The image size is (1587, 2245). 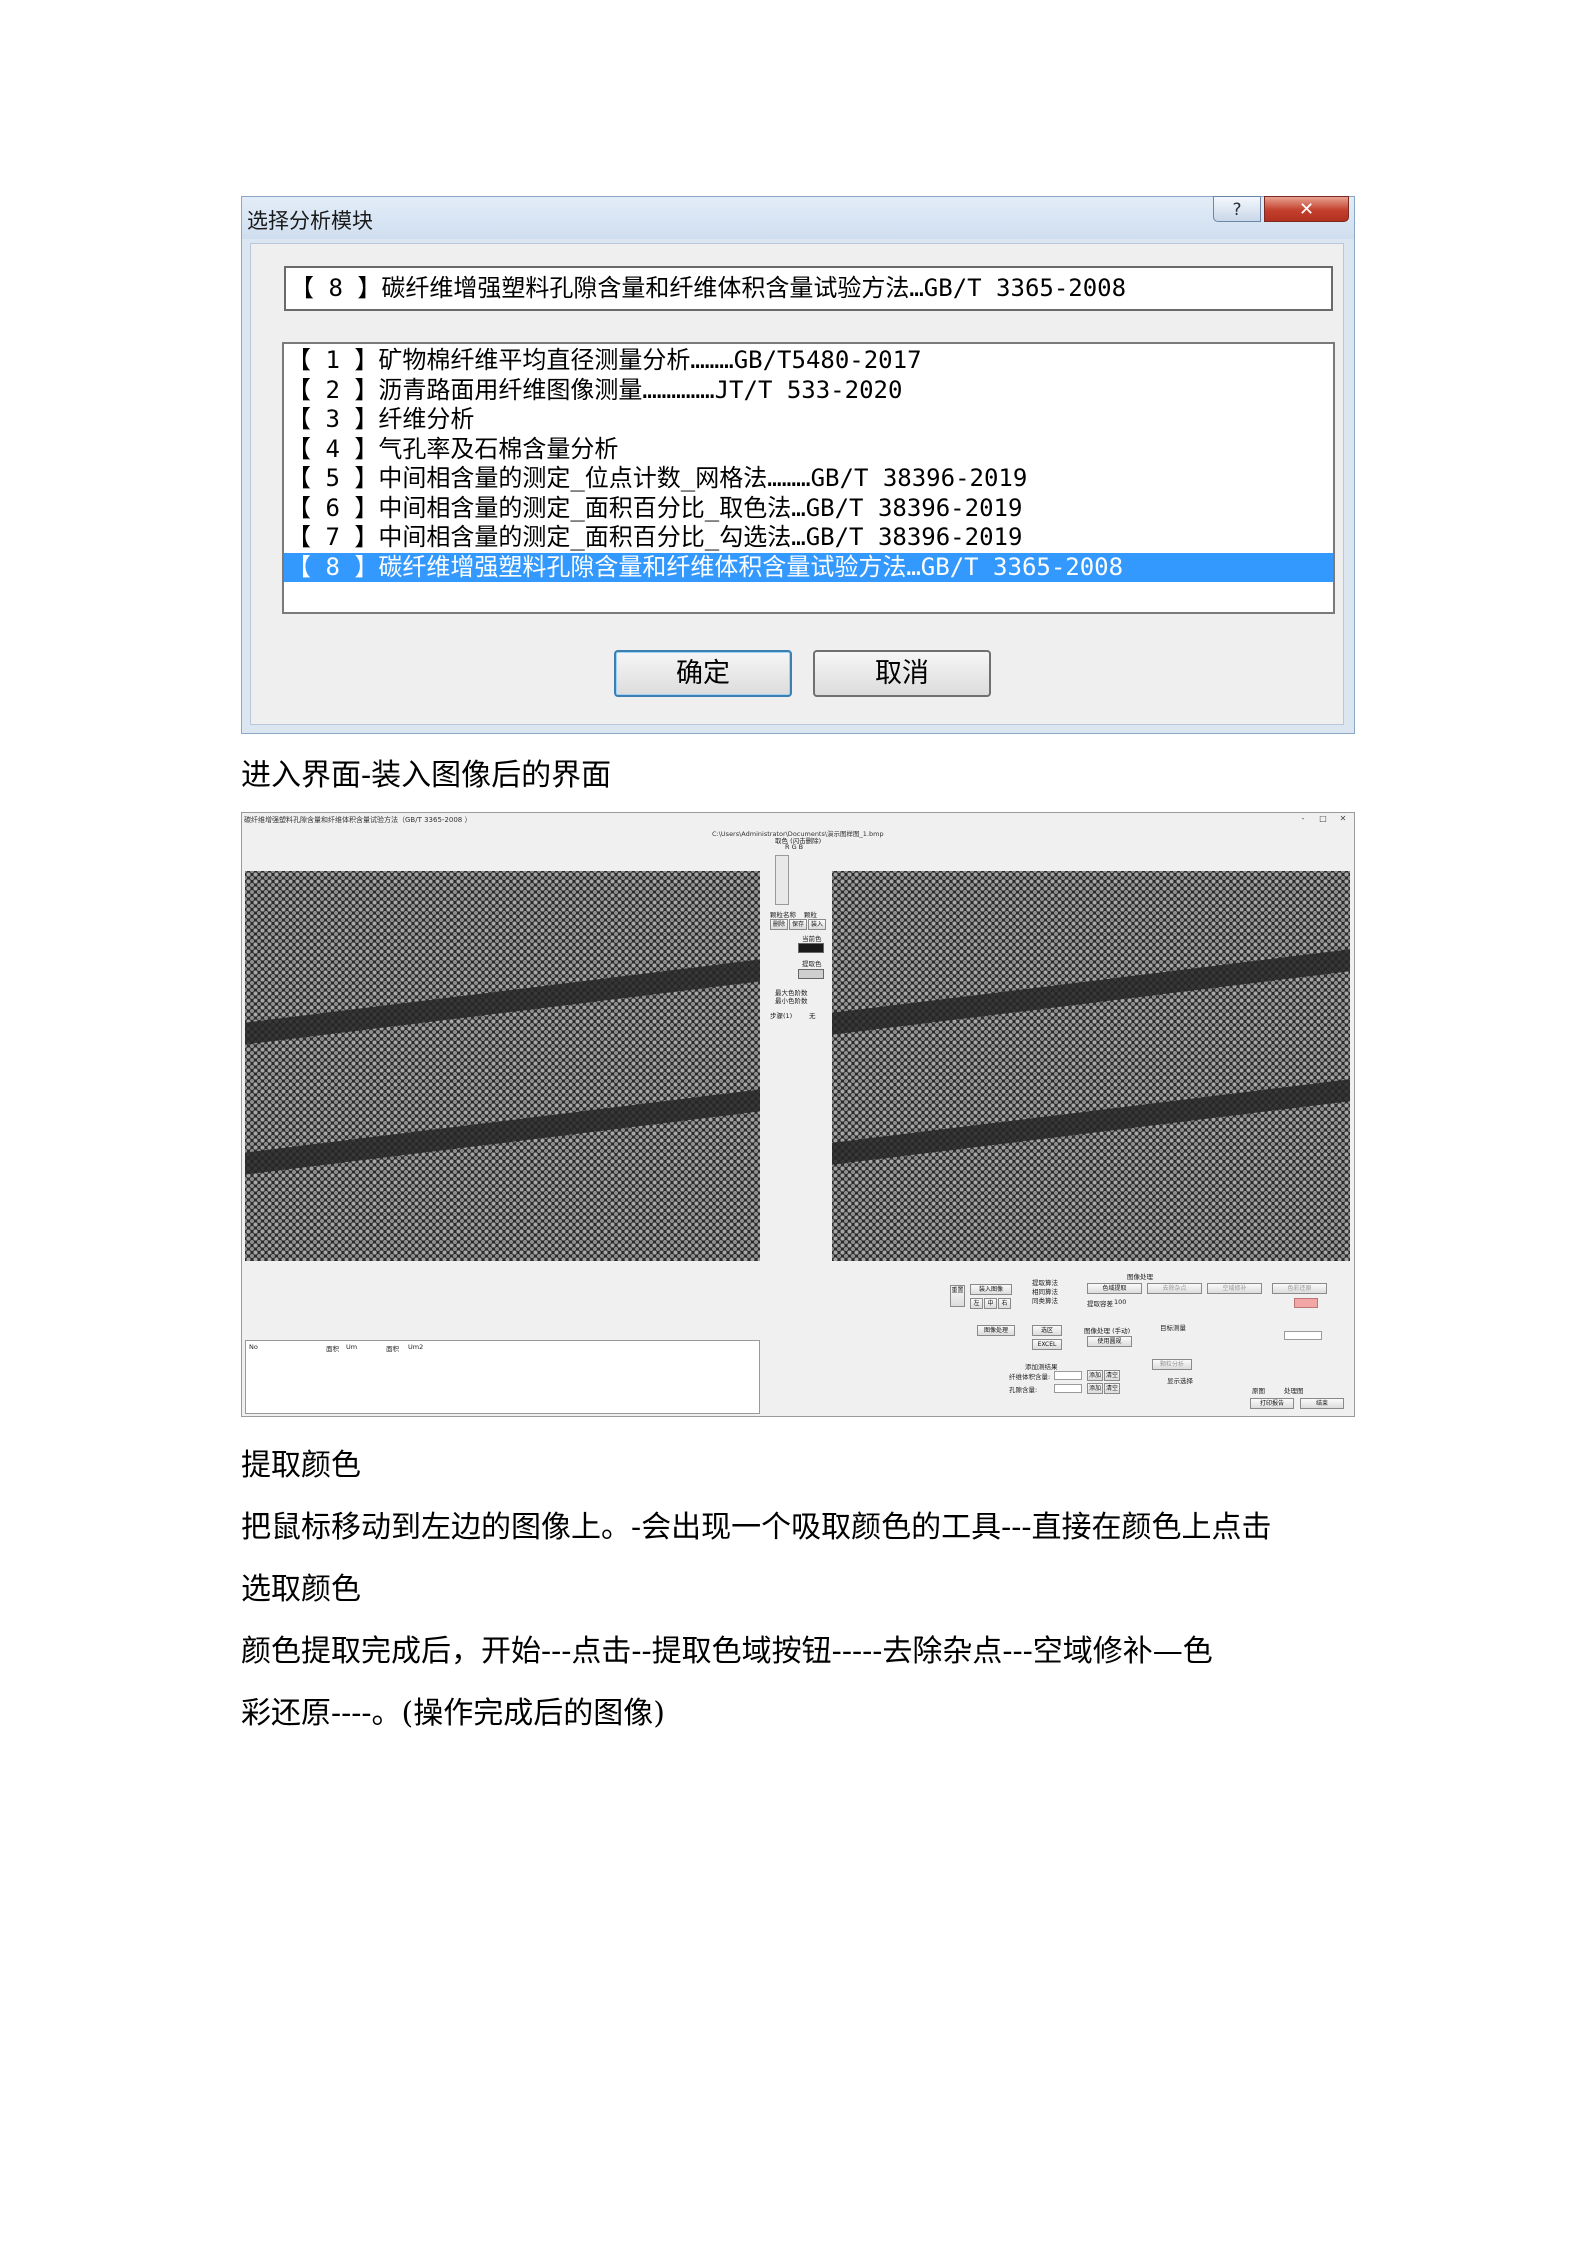 What do you see at coordinates (392, 1349) in the screenshot?
I see `col-area2: 面积` at bounding box center [392, 1349].